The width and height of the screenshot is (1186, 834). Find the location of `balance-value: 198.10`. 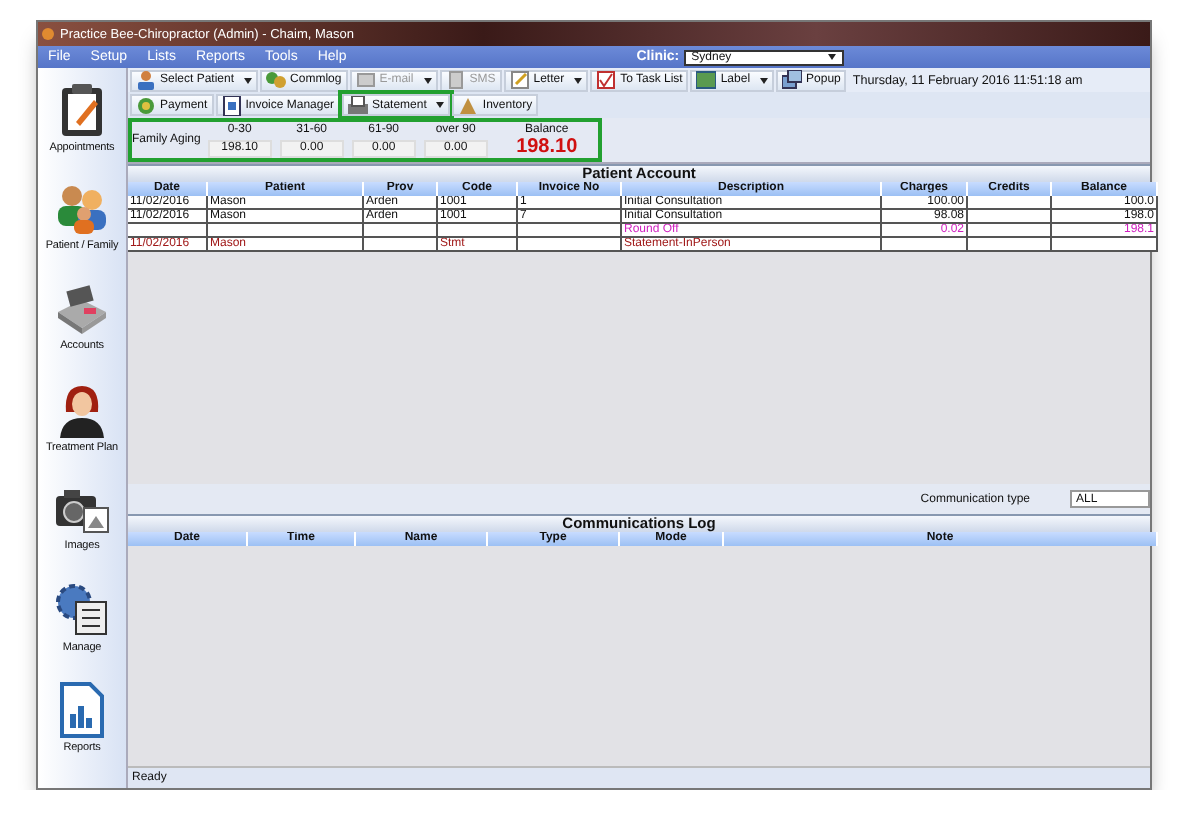

balance-value: 198.10 is located at coordinates (547, 146).